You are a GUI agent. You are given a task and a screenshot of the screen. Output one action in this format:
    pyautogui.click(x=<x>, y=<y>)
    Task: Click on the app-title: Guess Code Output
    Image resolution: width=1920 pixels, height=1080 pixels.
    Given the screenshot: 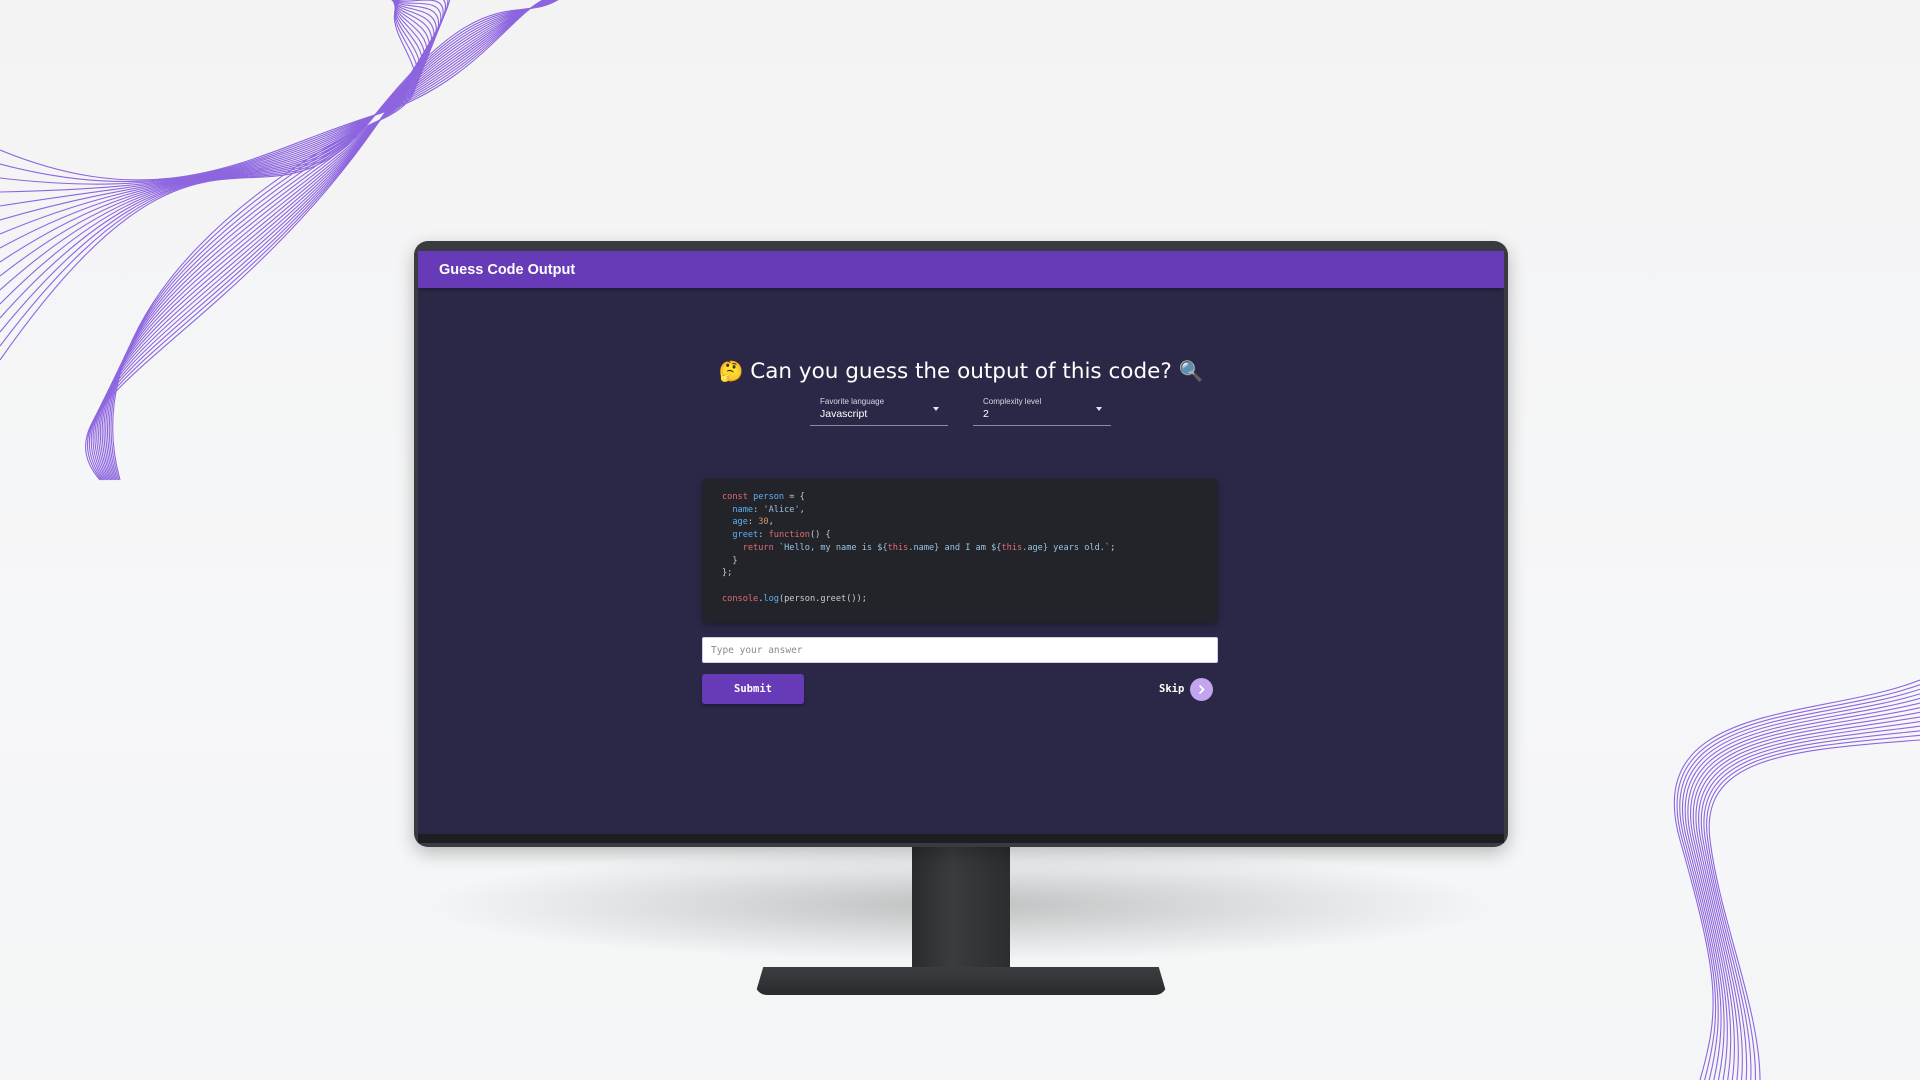 What is the action you would take?
    pyautogui.click(x=507, y=269)
    